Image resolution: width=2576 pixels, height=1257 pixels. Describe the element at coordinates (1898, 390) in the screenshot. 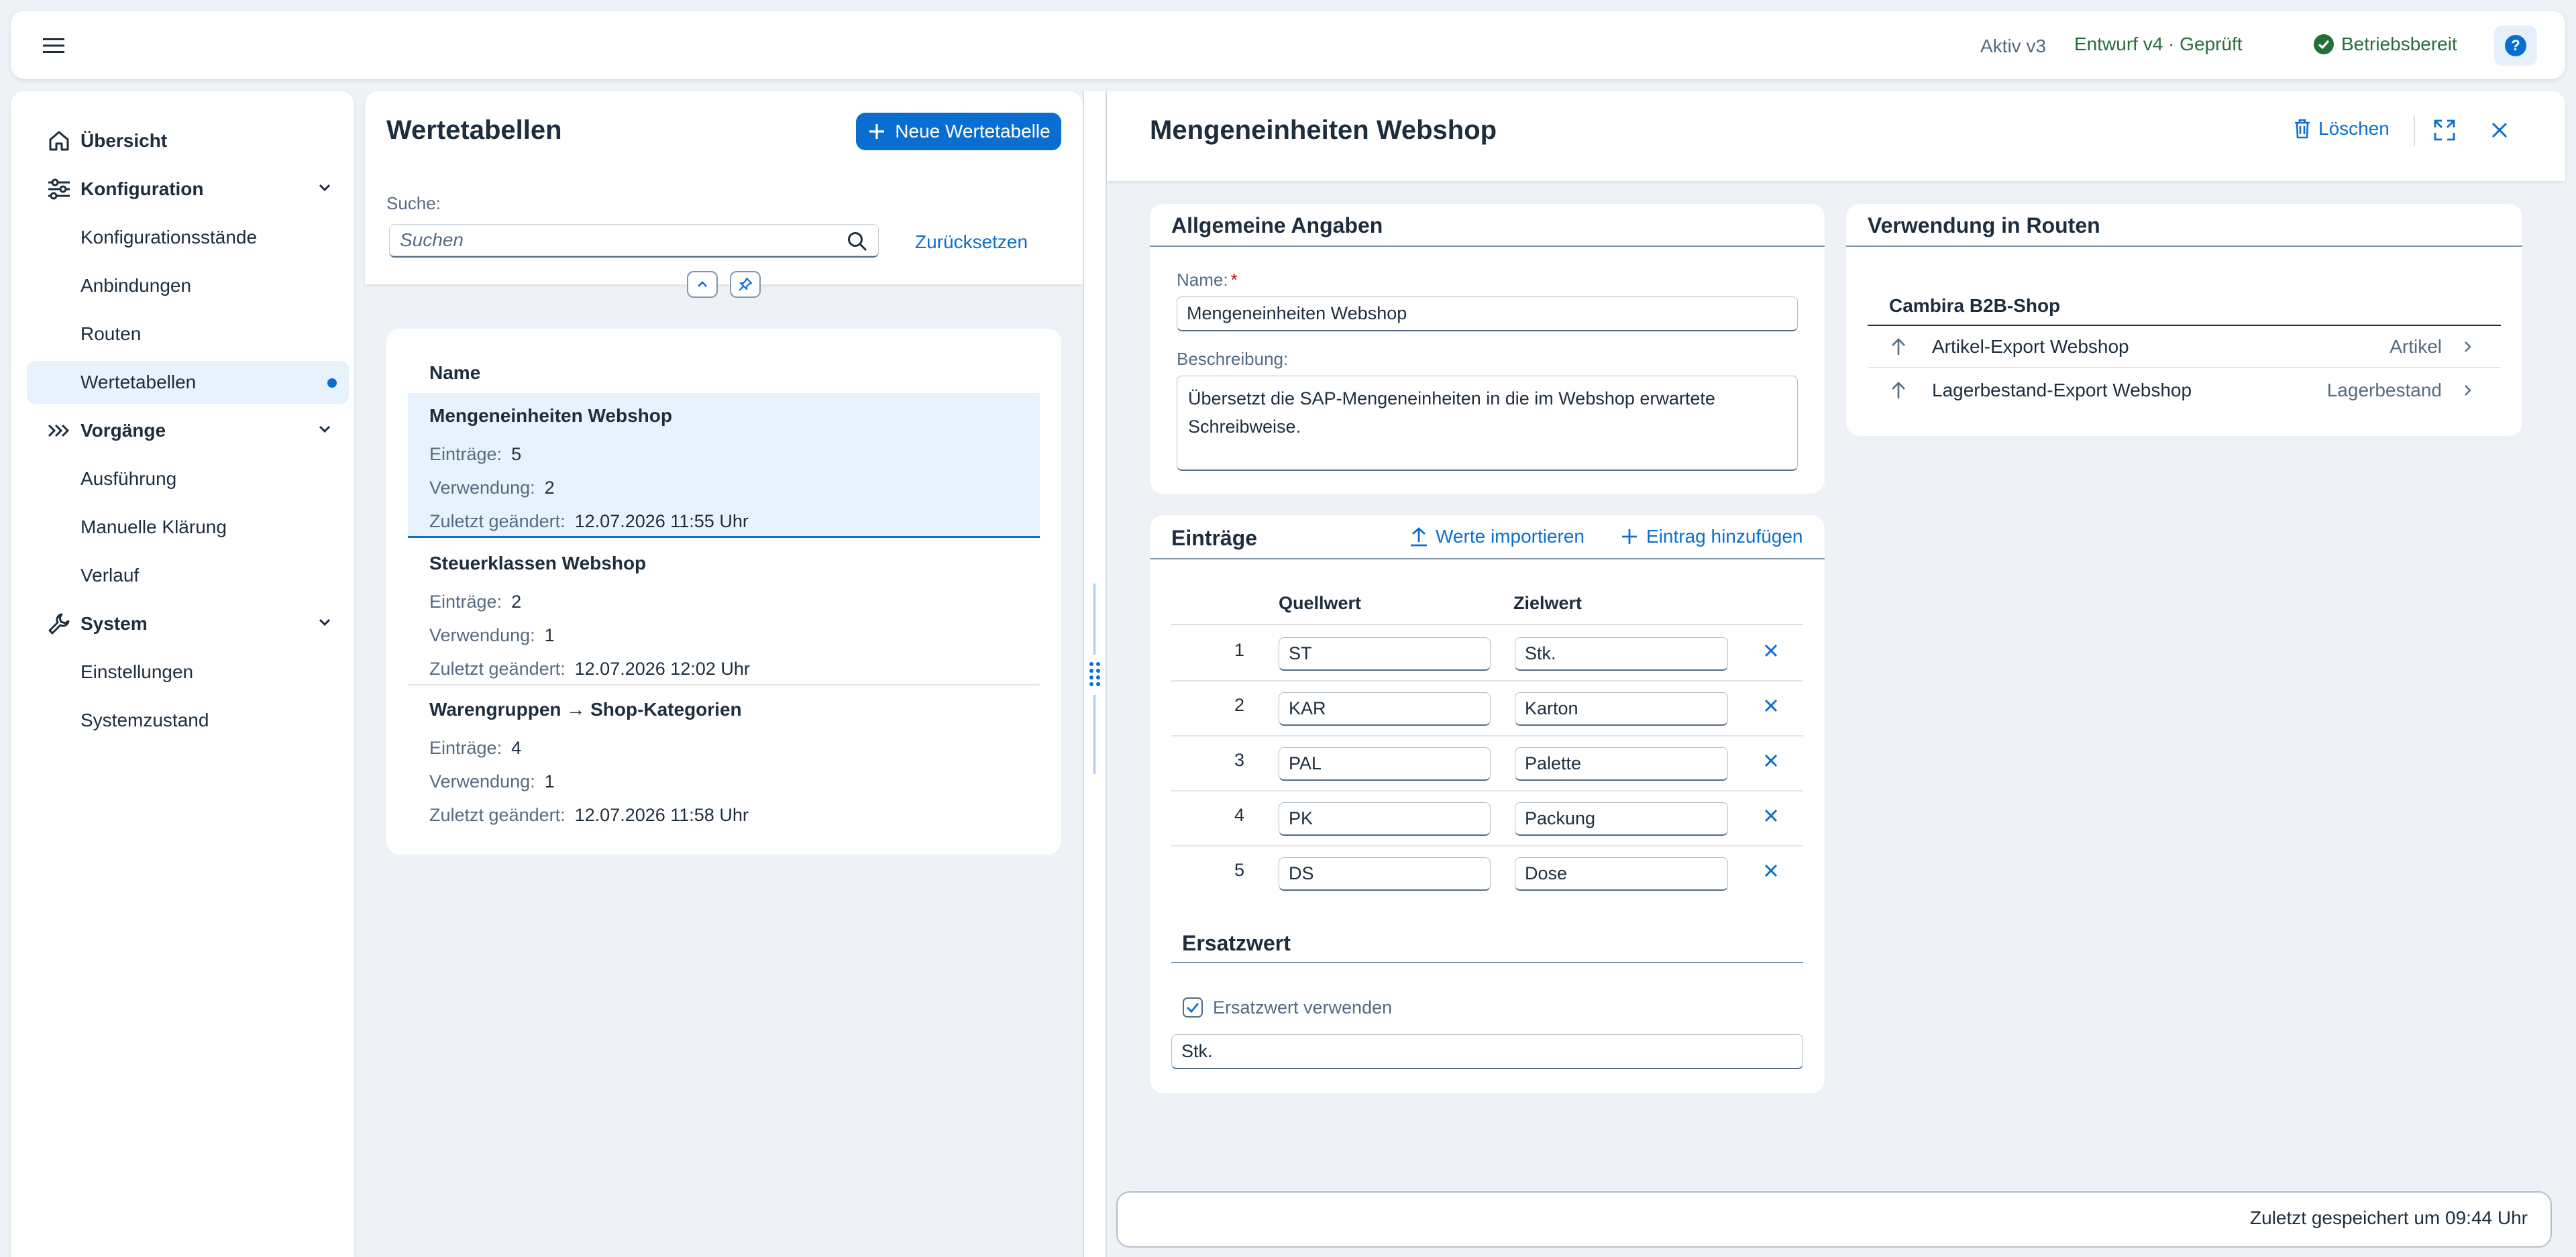

I see `arrow-up-icon` at that location.